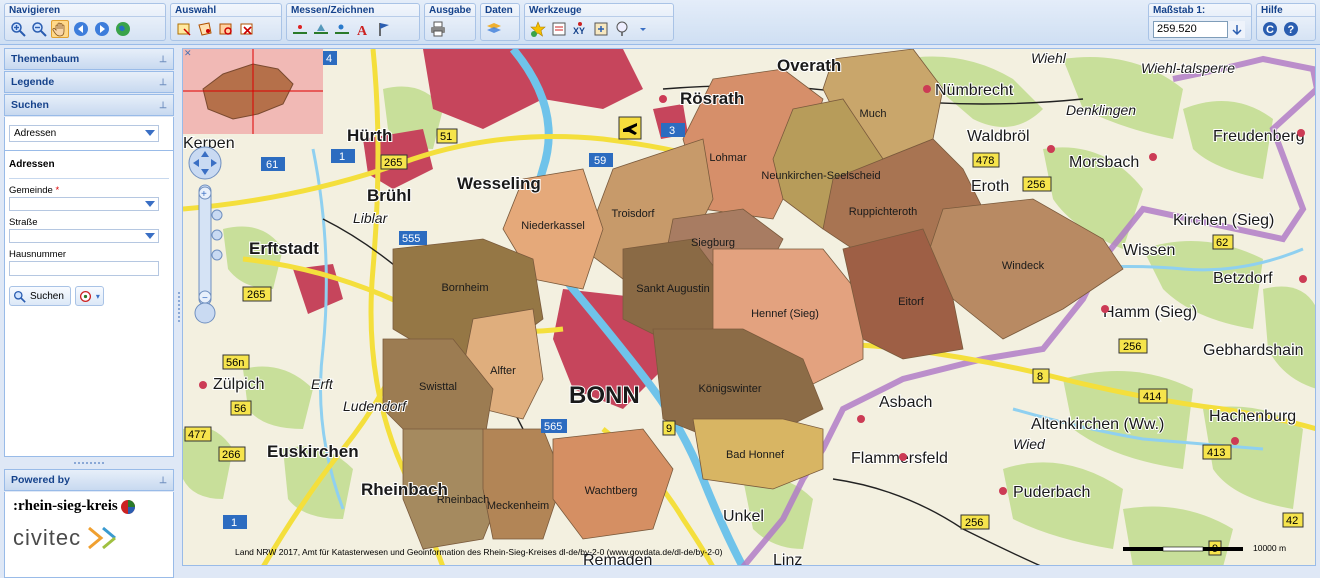  What do you see at coordinates (622, 29) in the screenshot?
I see `marker-icon` at bounding box center [622, 29].